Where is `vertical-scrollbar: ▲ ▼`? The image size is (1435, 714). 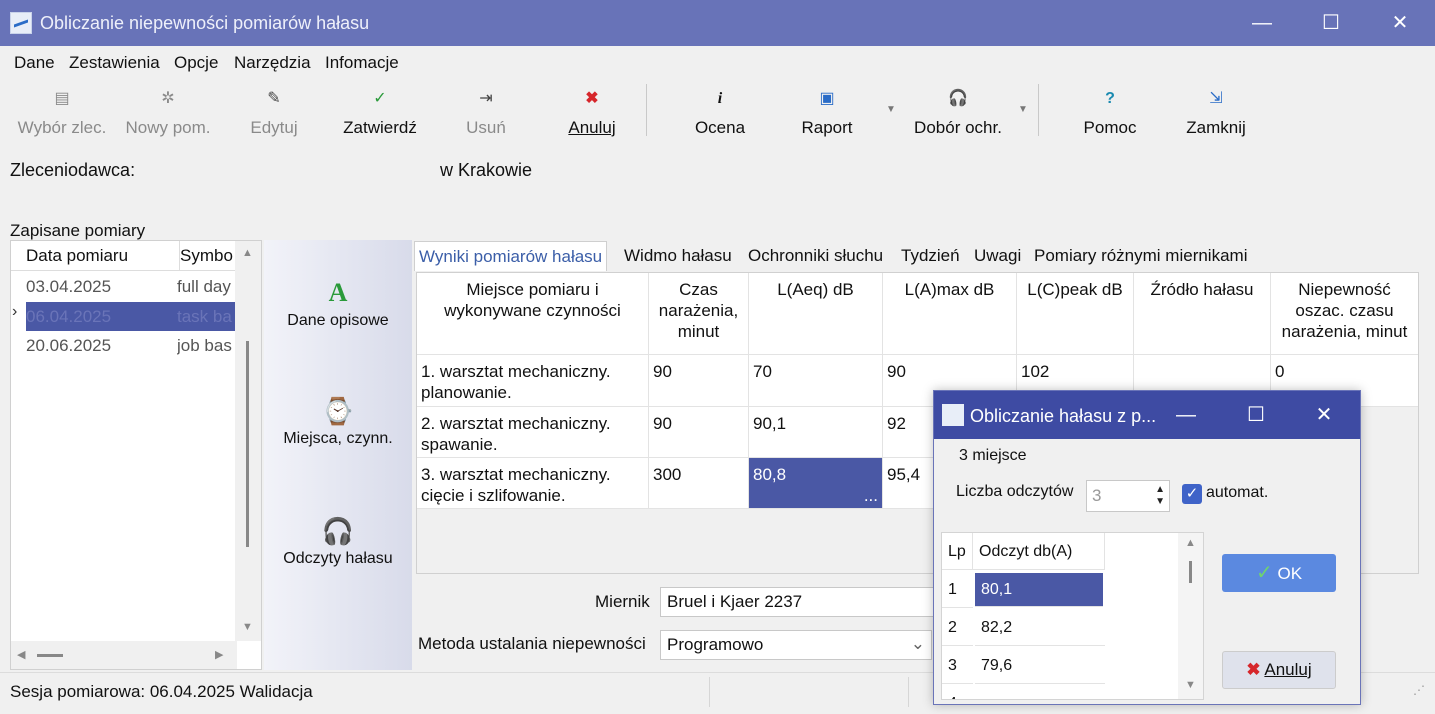
vertical-scrollbar: ▲ ▼ is located at coordinates (248, 441).